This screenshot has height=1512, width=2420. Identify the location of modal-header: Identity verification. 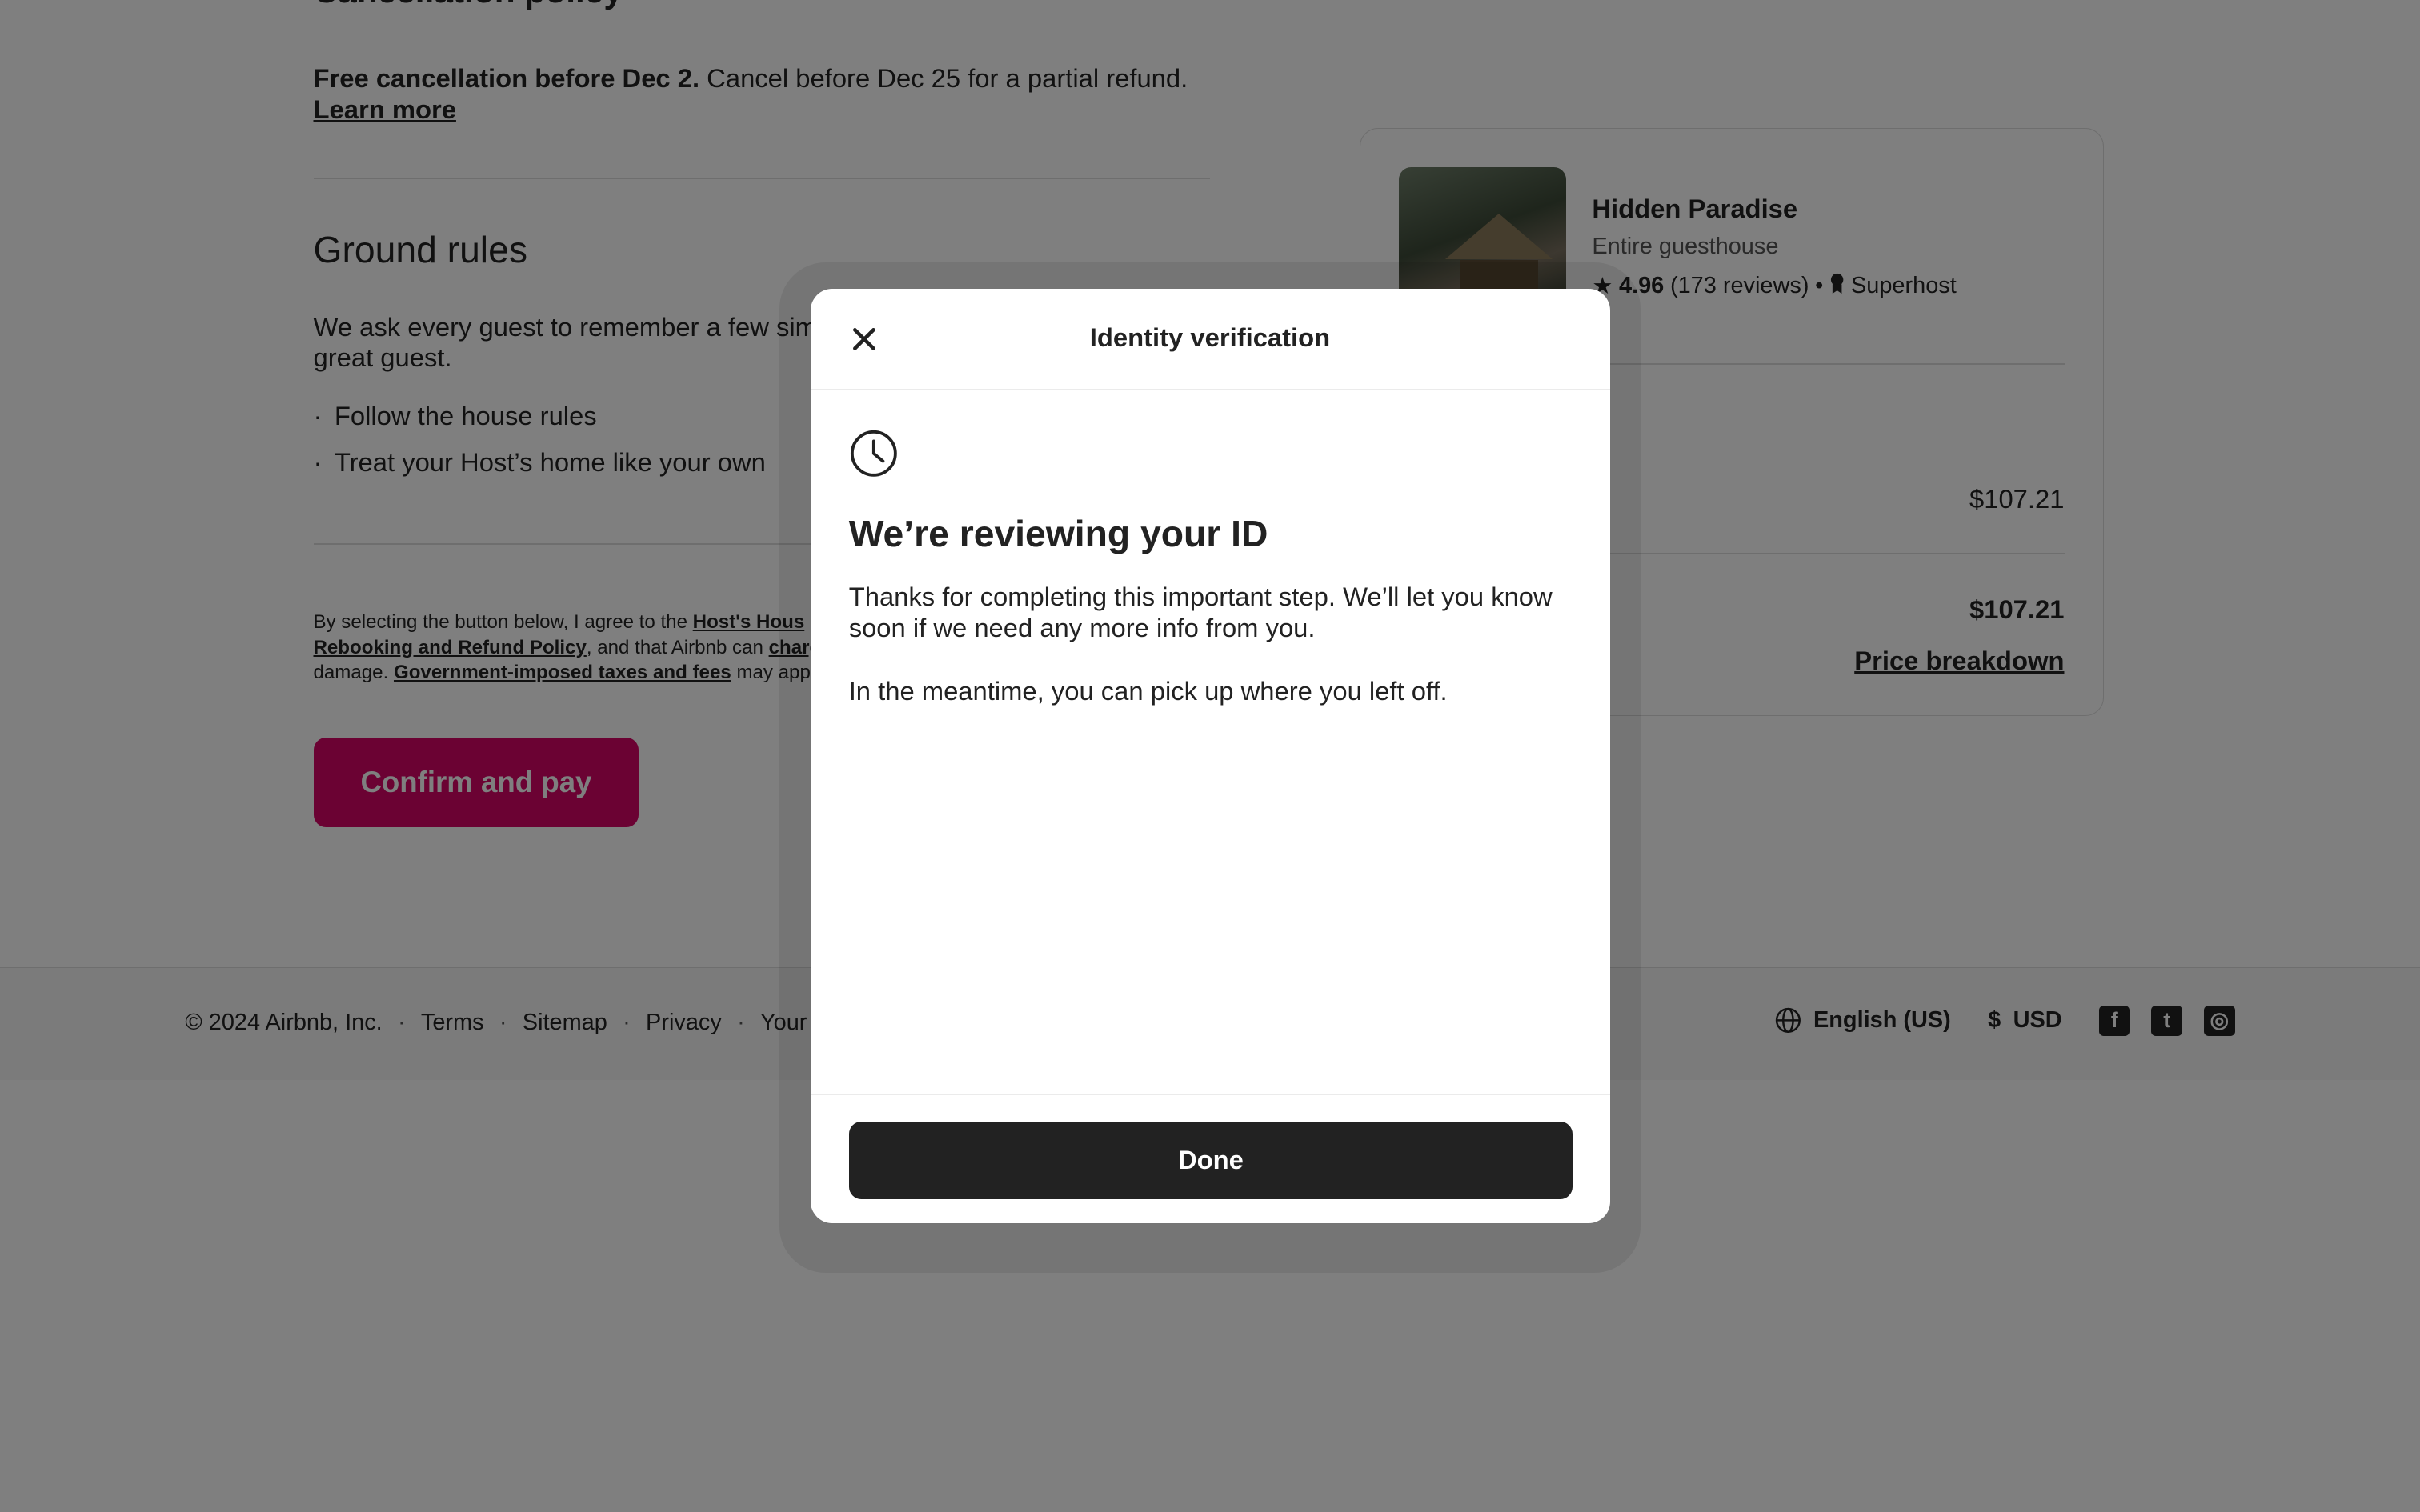
(1210, 339).